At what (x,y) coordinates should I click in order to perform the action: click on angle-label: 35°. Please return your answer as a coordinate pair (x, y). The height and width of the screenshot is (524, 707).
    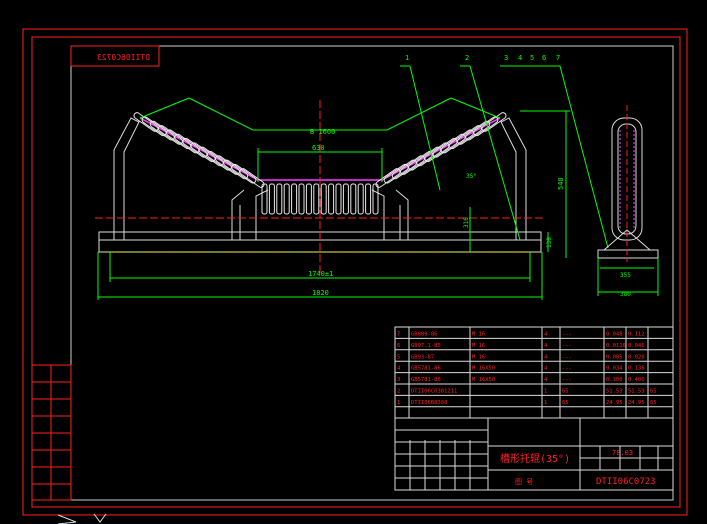
    Looking at the image, I should click on (471, 176).